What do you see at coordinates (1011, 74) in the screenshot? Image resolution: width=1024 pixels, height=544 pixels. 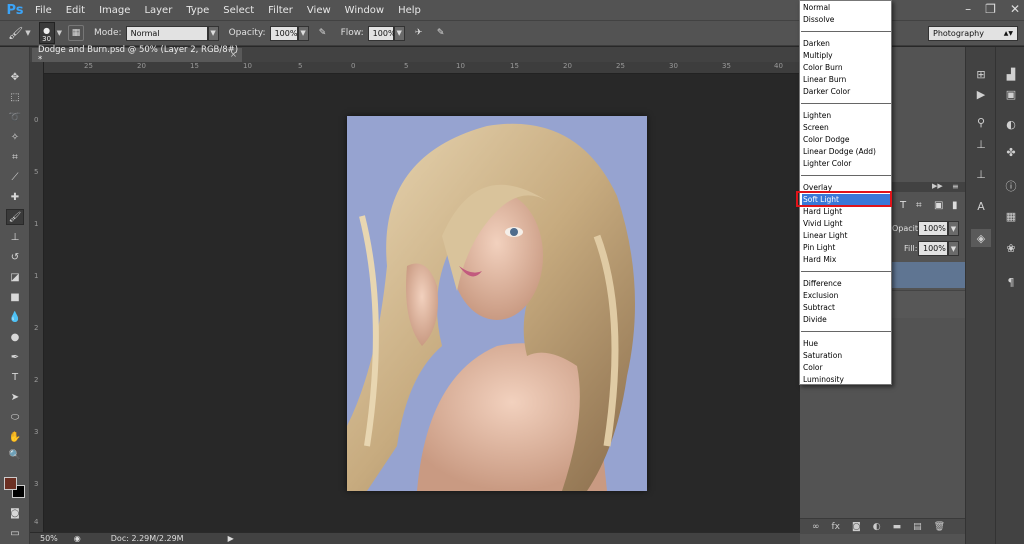 I see `histogram-panel-icon: ▟` at bounding box center [1011, 74].